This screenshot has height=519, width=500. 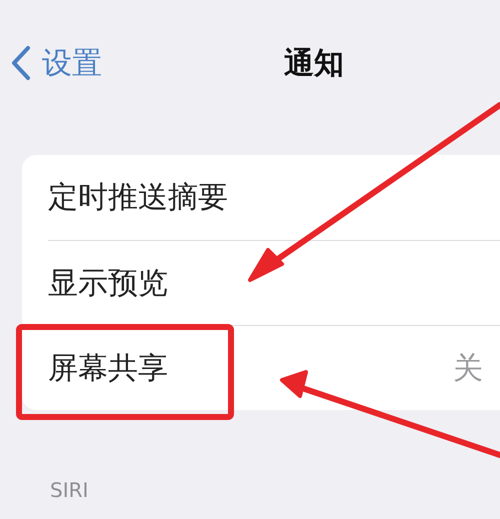 What do you see at coordinates (108, 283) in the screenshot?
I see `setting-label: 显示预览` at bounding box center [108, 283].